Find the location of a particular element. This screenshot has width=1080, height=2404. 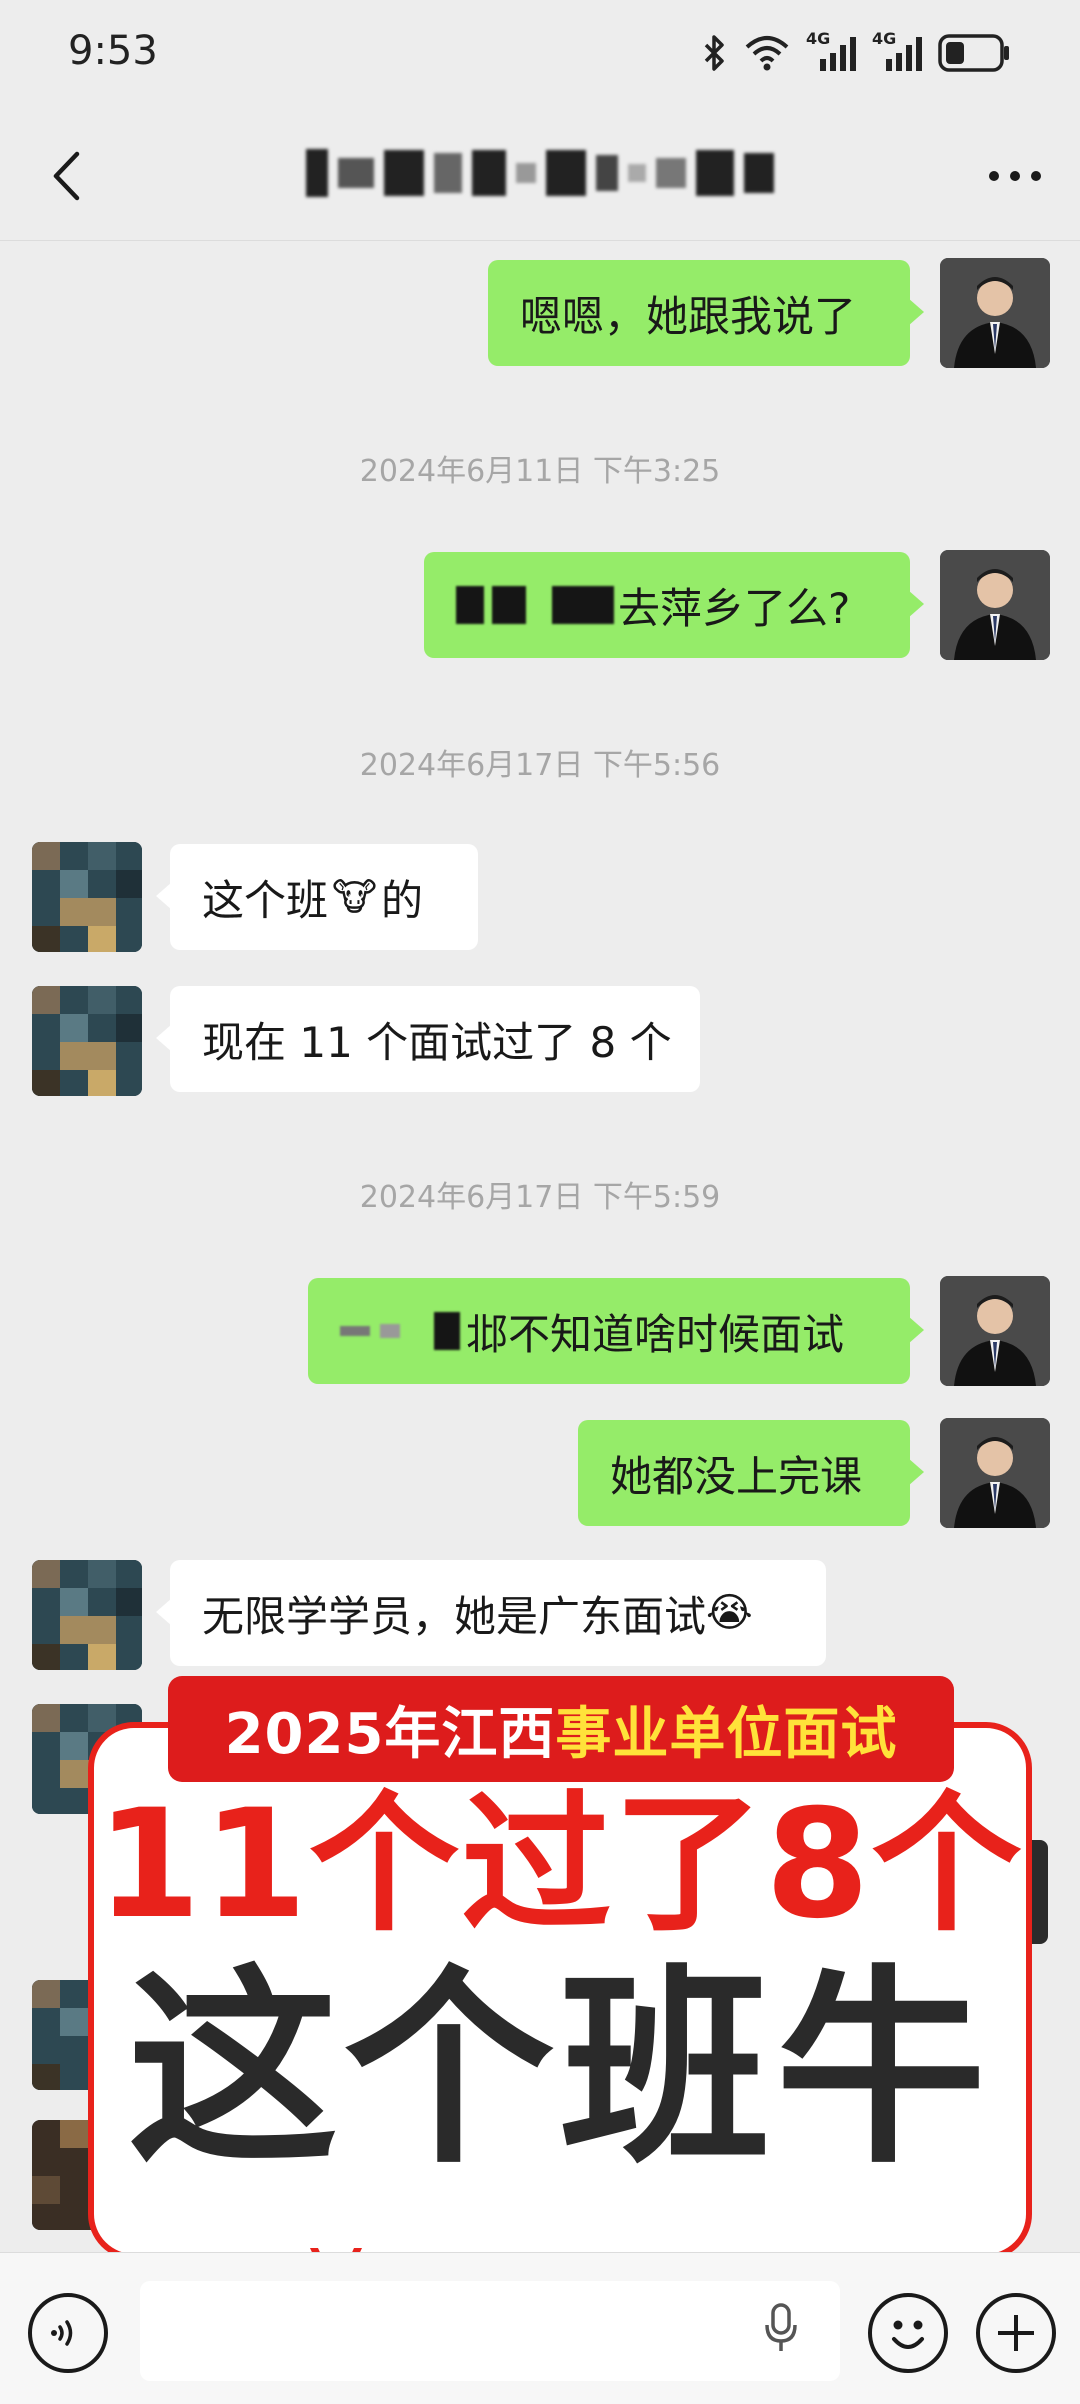

hidden-bubble-edge is located at coordinates (1039, 1892).